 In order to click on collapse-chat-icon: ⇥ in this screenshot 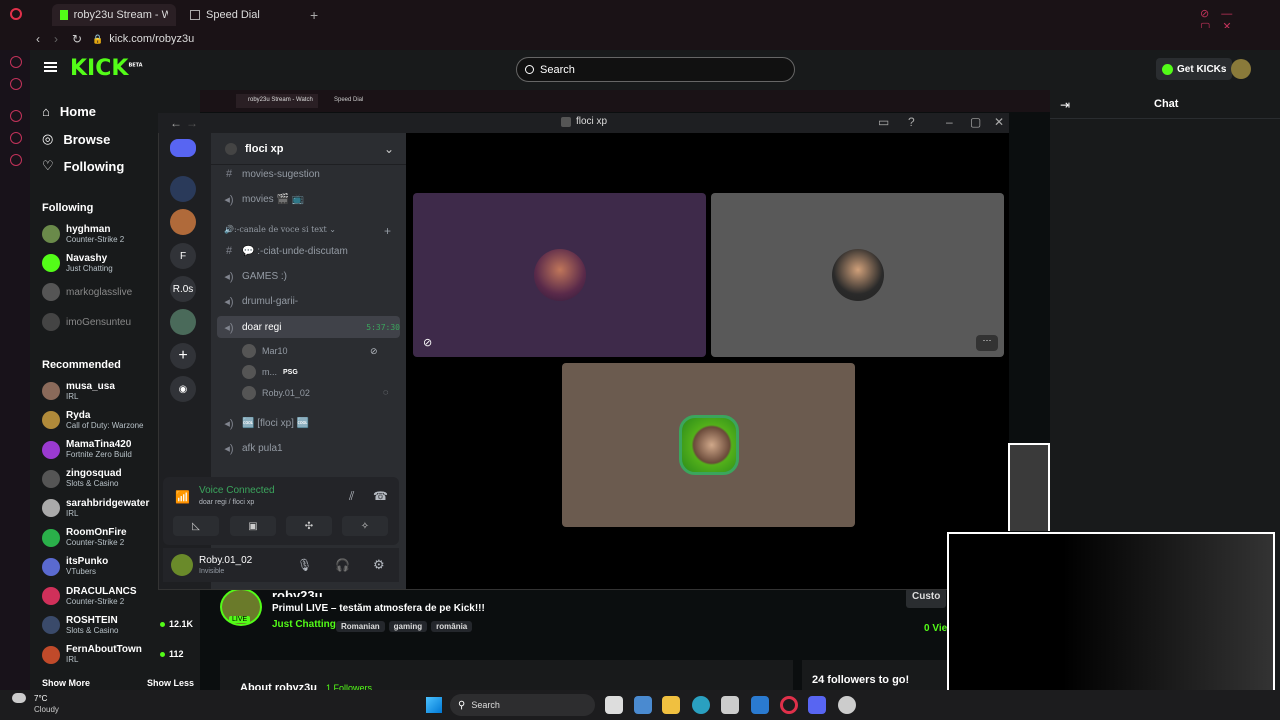, I will do `click(1065, 105)`.